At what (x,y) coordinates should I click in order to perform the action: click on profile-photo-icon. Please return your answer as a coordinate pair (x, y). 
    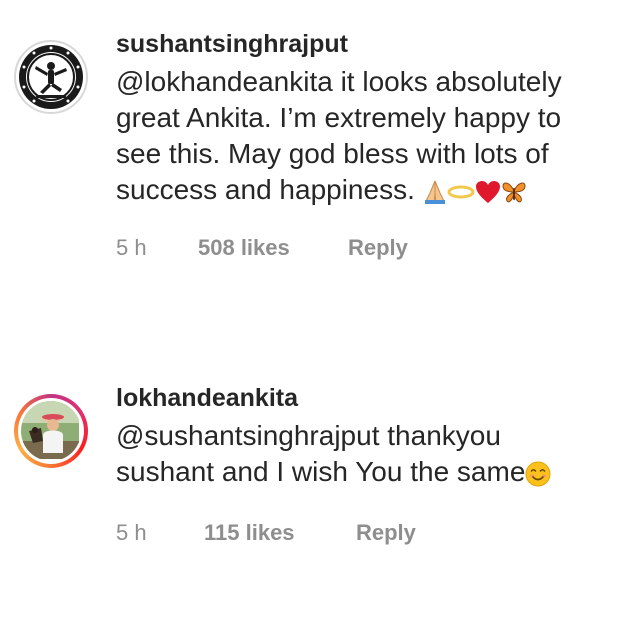
    Looking at the image, I should click on (50, 430).